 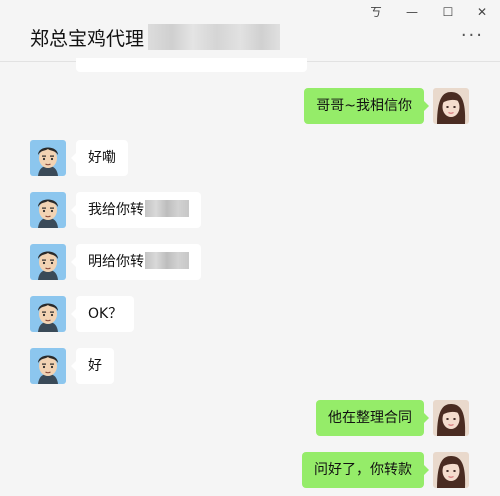 What do you see at coordinates (250, 470) in the screenshot?
I see `message-row: 问好了，你转款` at bounding box center [250, 470].